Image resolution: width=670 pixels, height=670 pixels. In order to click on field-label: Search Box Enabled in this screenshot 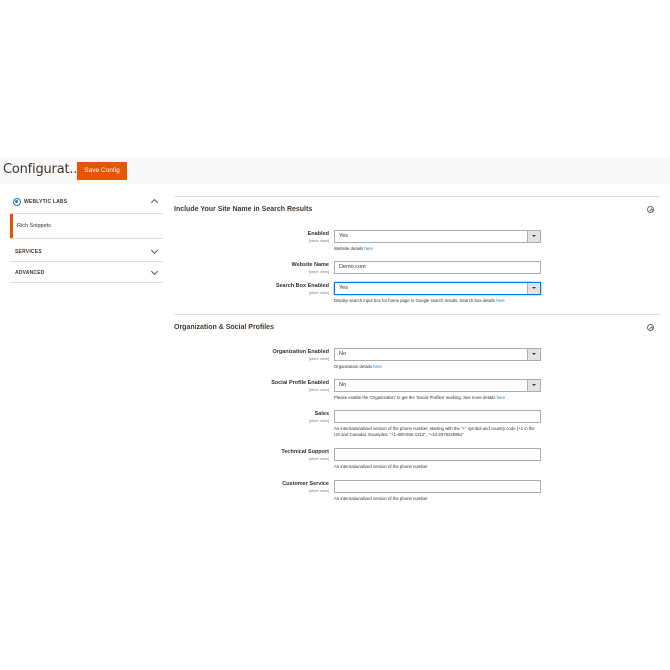, I will do `click(302, 286)`.